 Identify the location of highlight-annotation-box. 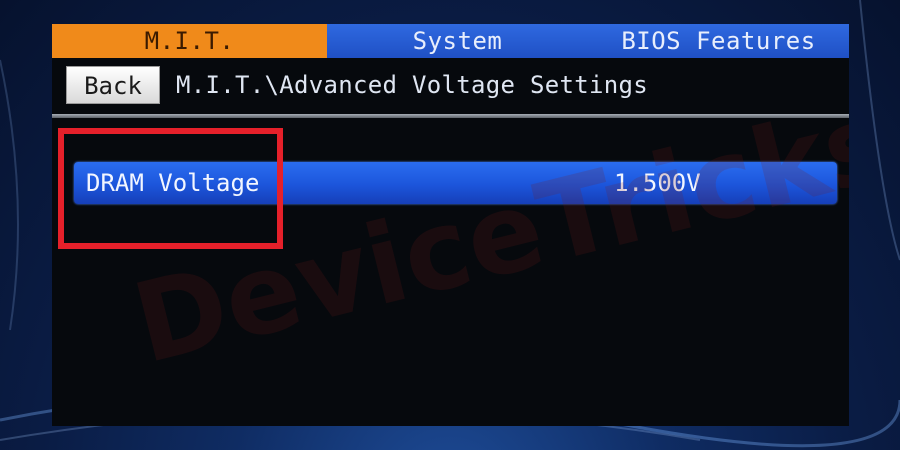
(170, 188).